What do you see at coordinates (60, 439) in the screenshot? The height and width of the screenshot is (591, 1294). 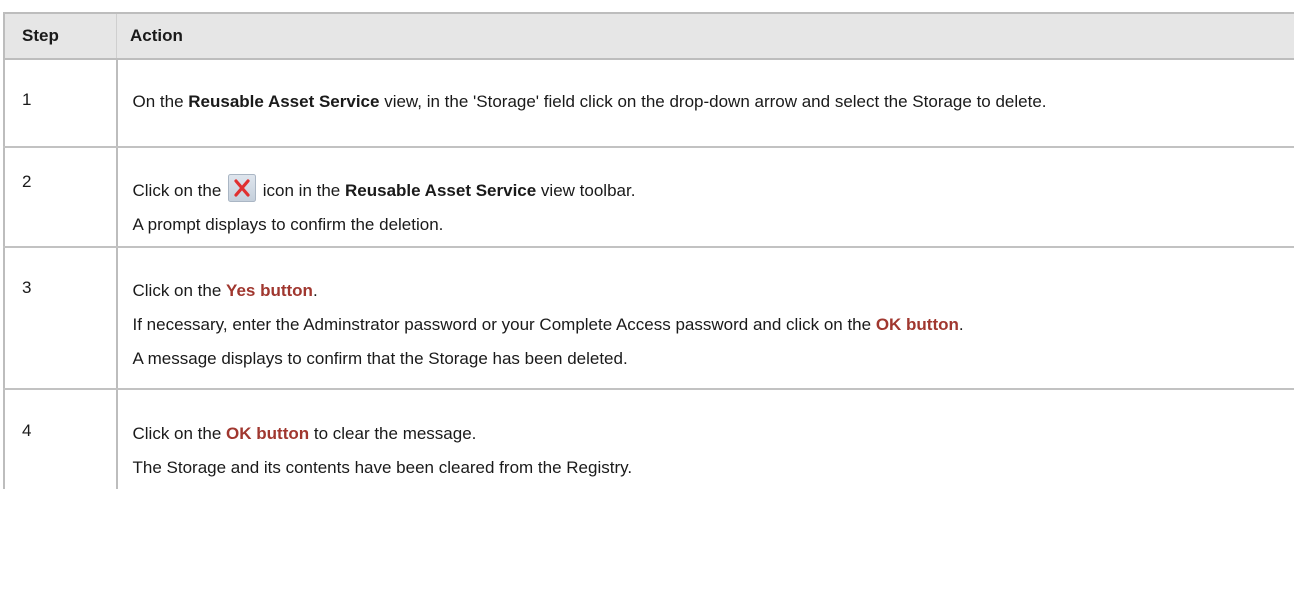 I see `step-number: 4` at bounding box center [60, 439].